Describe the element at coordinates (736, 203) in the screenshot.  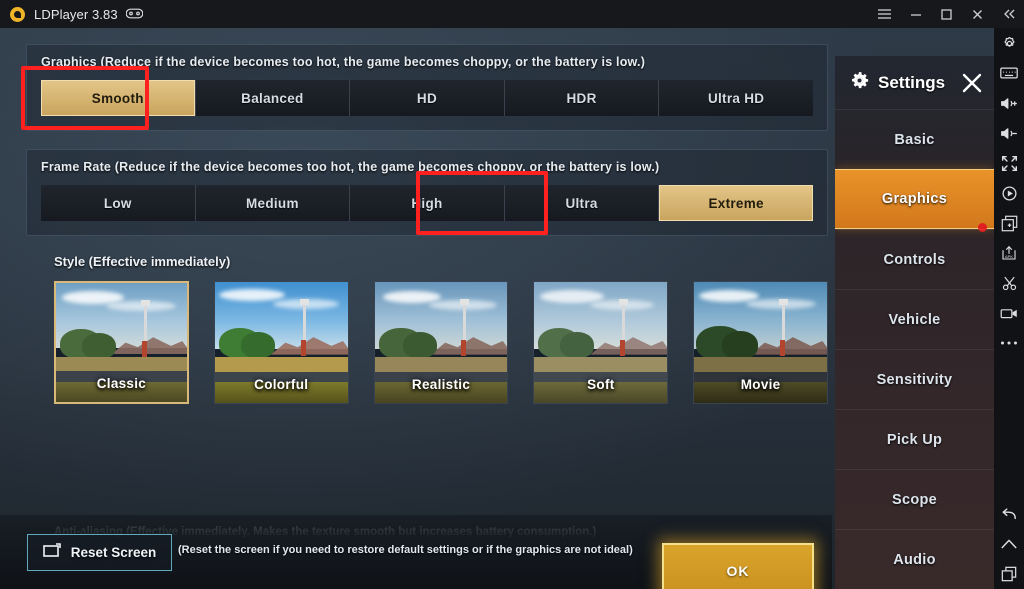
I see `frame-rate-option-extreme: Extreme` at that location.